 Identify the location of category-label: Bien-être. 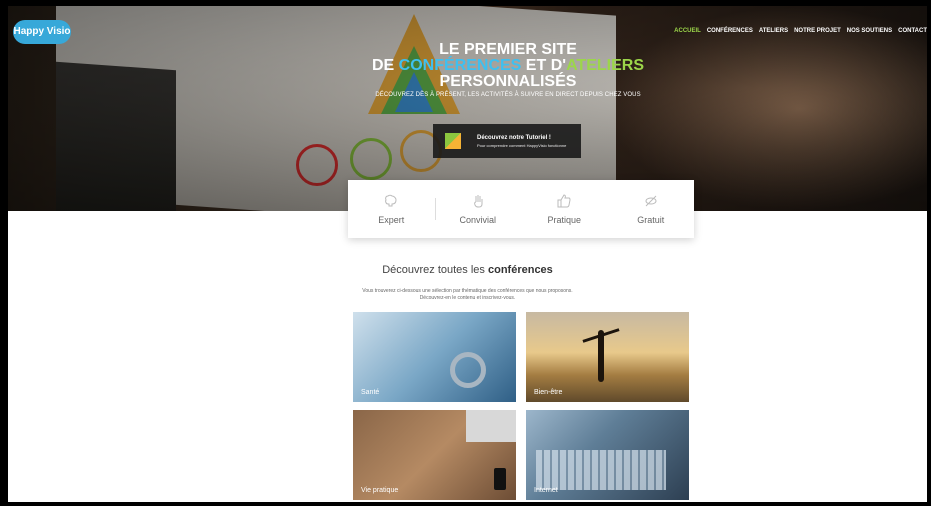
(548, 392).